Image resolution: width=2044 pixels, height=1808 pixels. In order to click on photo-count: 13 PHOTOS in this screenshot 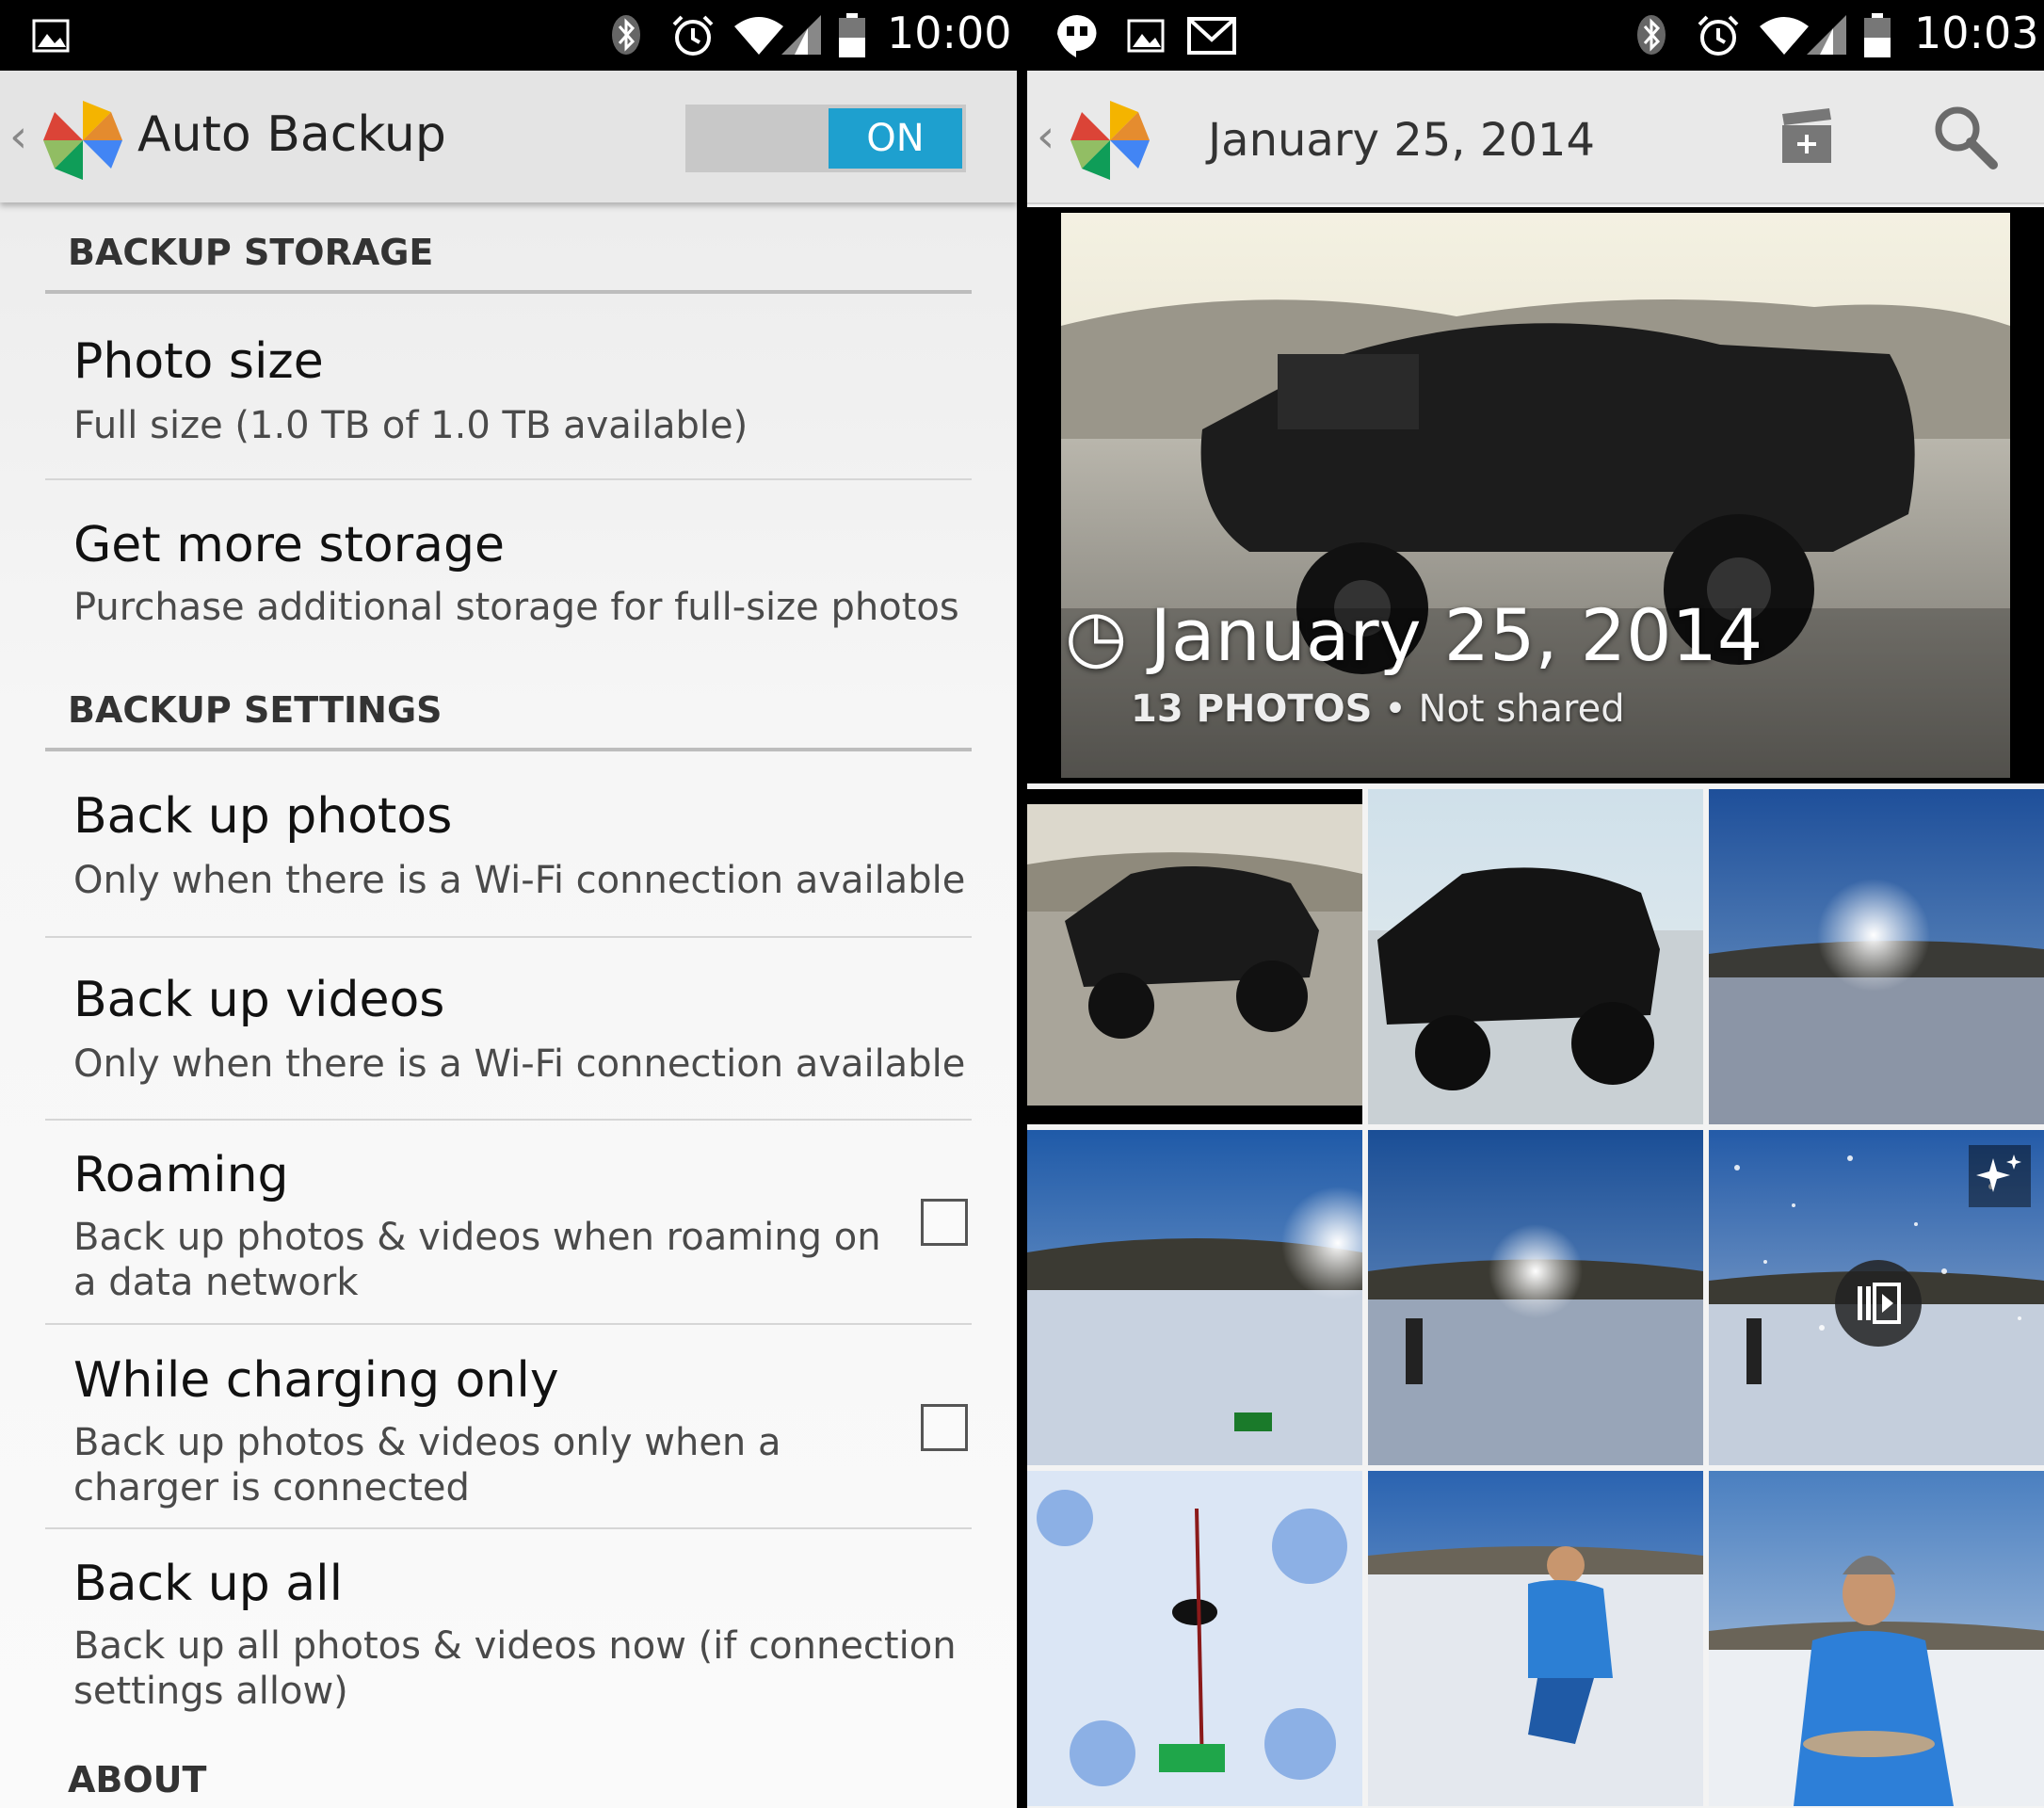, I will do `click(1252, 709)`.